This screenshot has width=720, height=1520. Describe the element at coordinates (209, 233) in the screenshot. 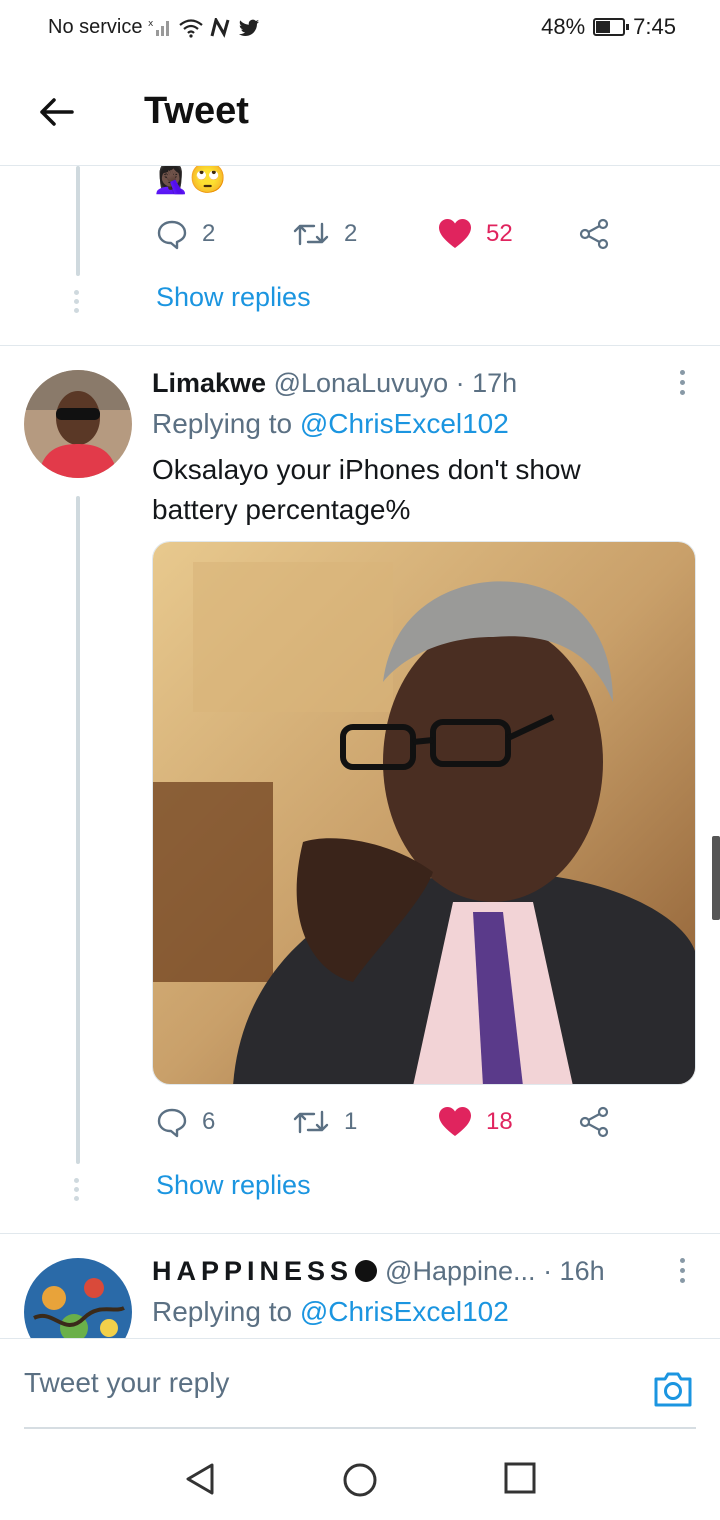

I see `reply-count: 2` at that location.